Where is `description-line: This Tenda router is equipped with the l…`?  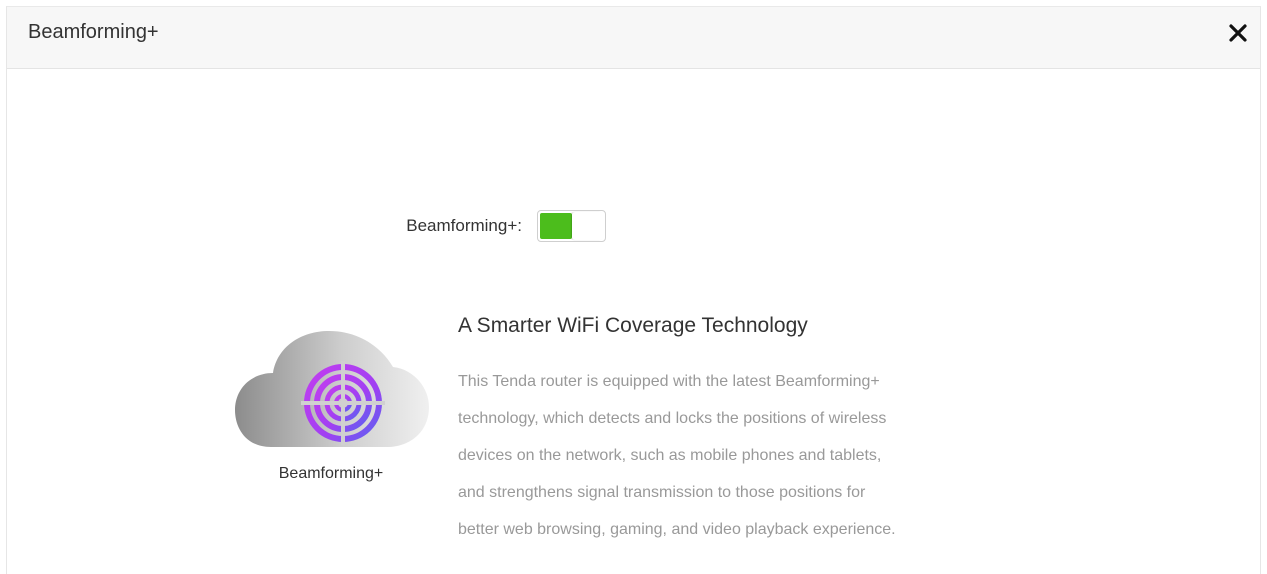
description-line: This Tenda router is equipped with the l… is located at coordinates (669, 381).